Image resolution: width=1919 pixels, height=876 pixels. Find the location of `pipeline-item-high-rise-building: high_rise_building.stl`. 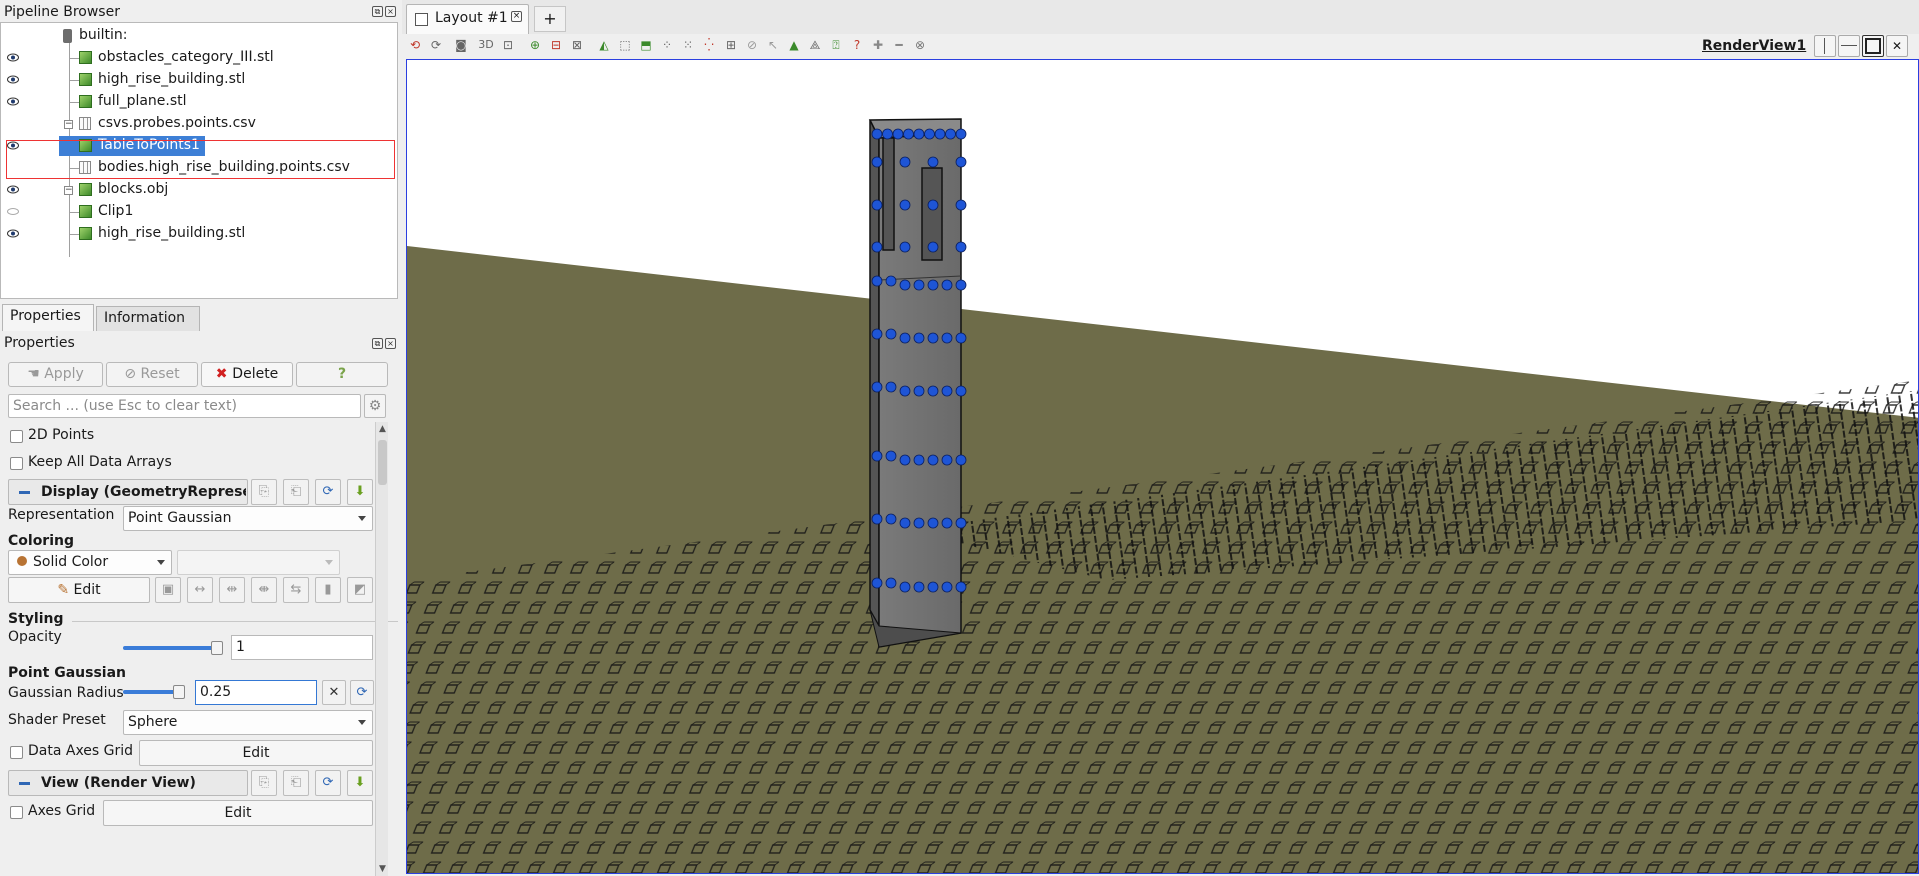

pipeline-item-high-rise-building: high_rise_building.stl is located at coordinates (199, 80).